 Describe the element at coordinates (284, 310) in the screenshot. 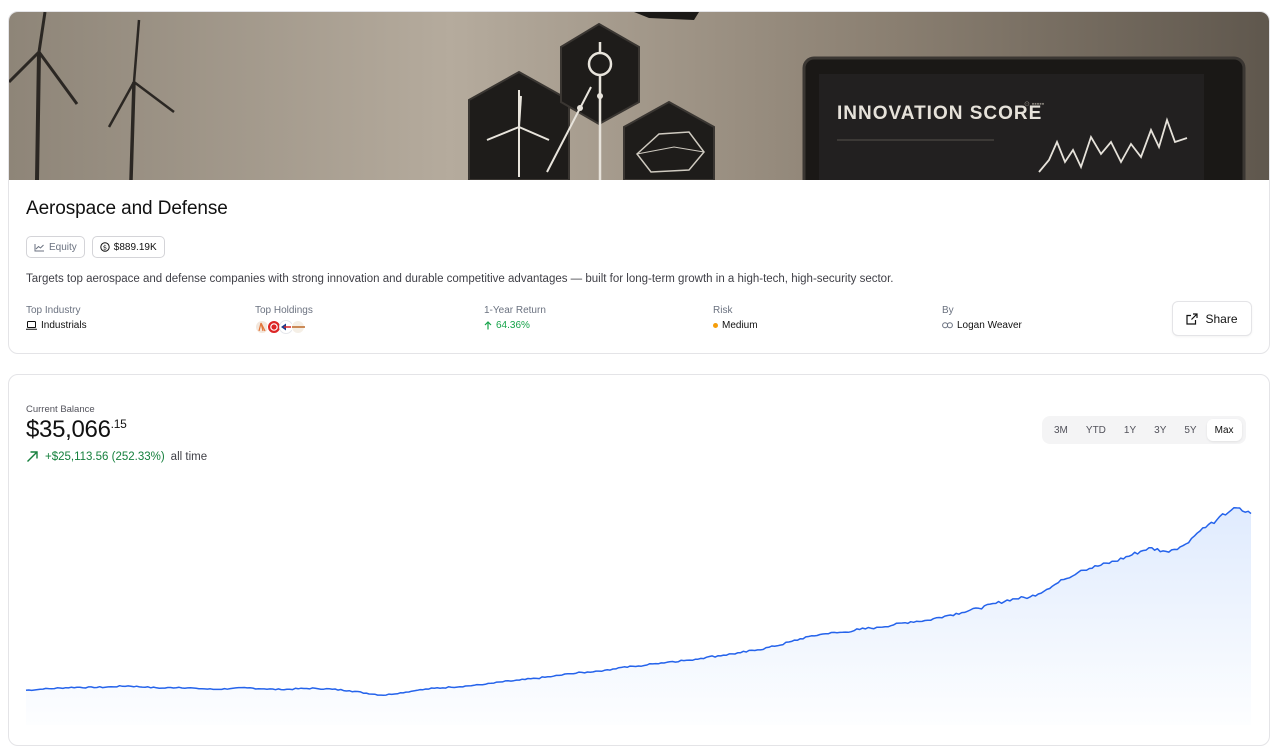

I see `top-holdings-label: Top Holdings` at that location.